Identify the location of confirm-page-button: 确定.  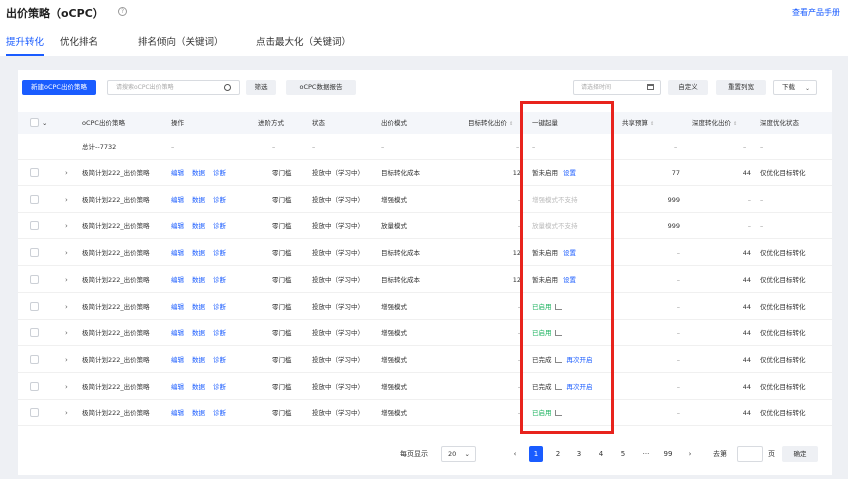
(800, 454).